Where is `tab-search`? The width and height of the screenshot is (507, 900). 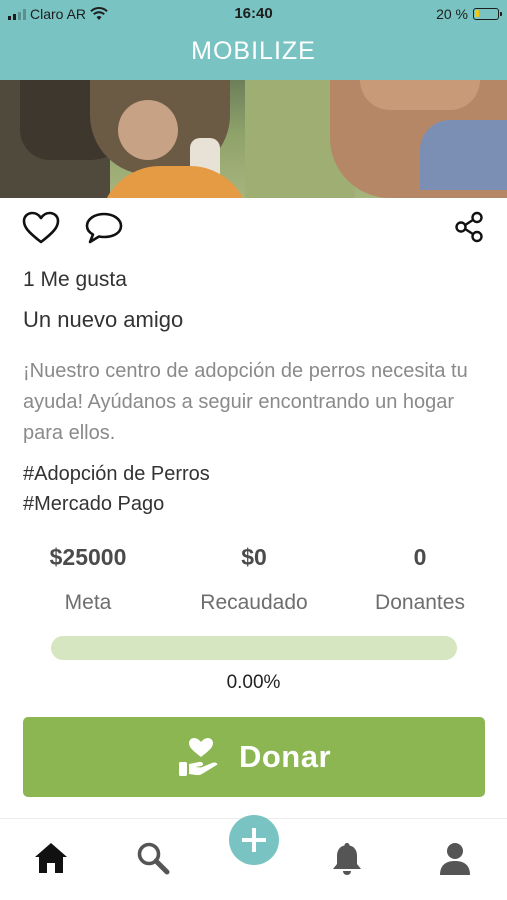 tab-search is located at coordinates (153, 859).